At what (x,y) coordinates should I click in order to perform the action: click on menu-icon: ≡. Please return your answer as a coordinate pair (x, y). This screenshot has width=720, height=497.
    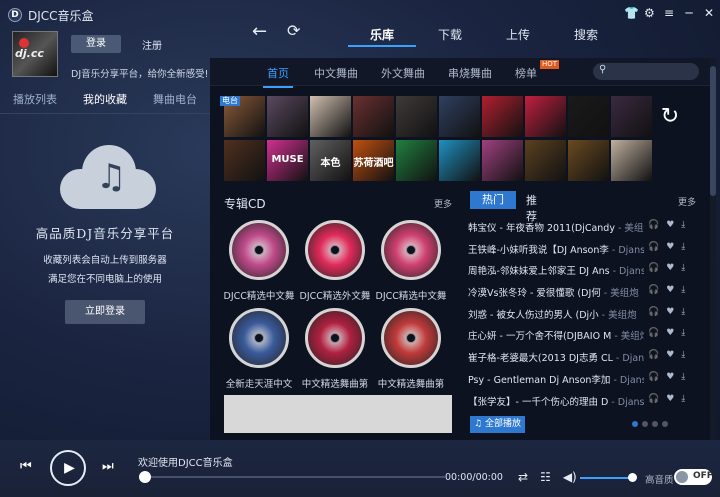
    Looking at the image, I should click on (669, 13).